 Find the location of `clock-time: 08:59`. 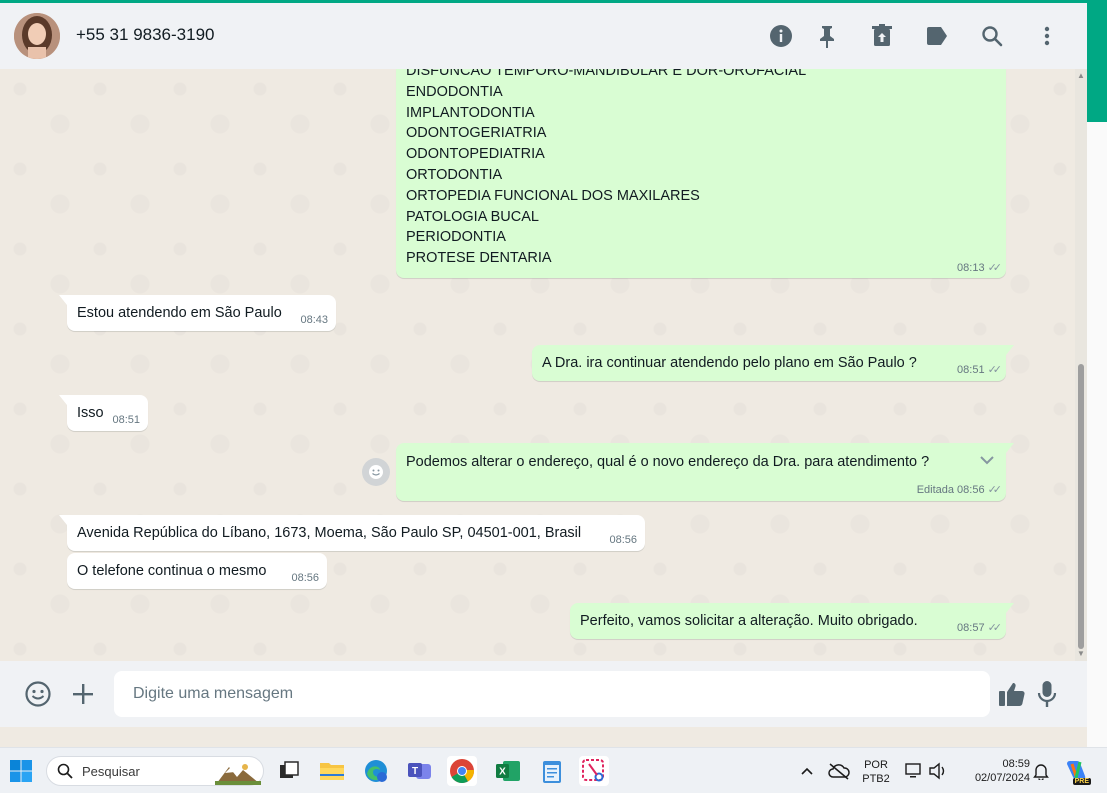

clock-time: 08:59 is located at coordinates (1016, 764).